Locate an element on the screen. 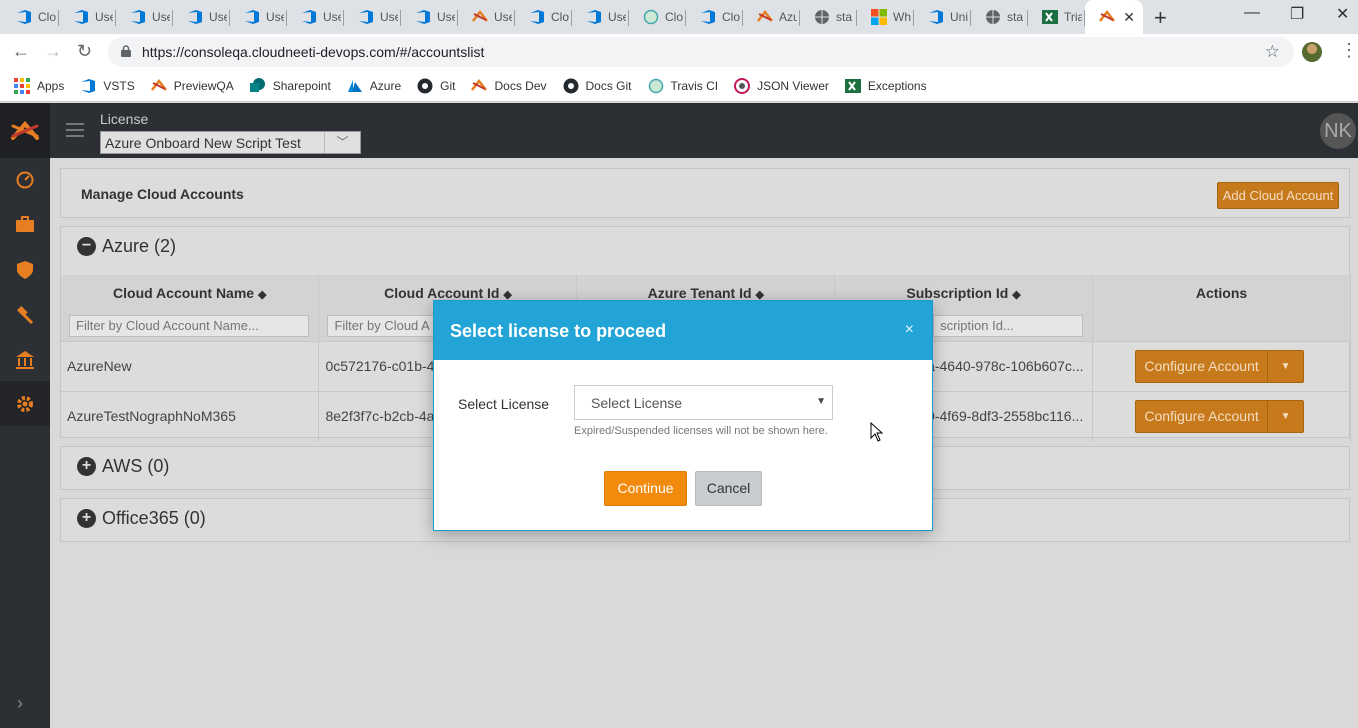  select-license-value: Select License is located at coordinates (637, 403).